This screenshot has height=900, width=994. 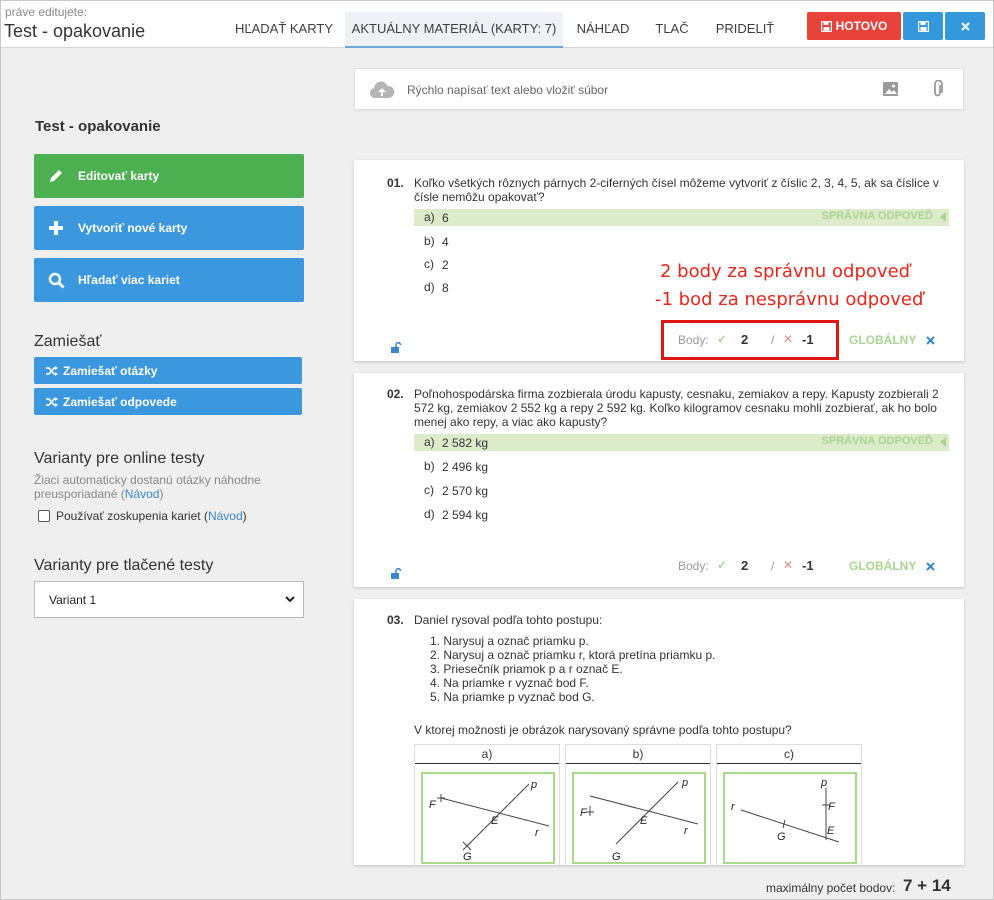 What do you see at coordinates (56, 228) in the screenshot?
I see `plus-icon` at bounding box center [56, 228].